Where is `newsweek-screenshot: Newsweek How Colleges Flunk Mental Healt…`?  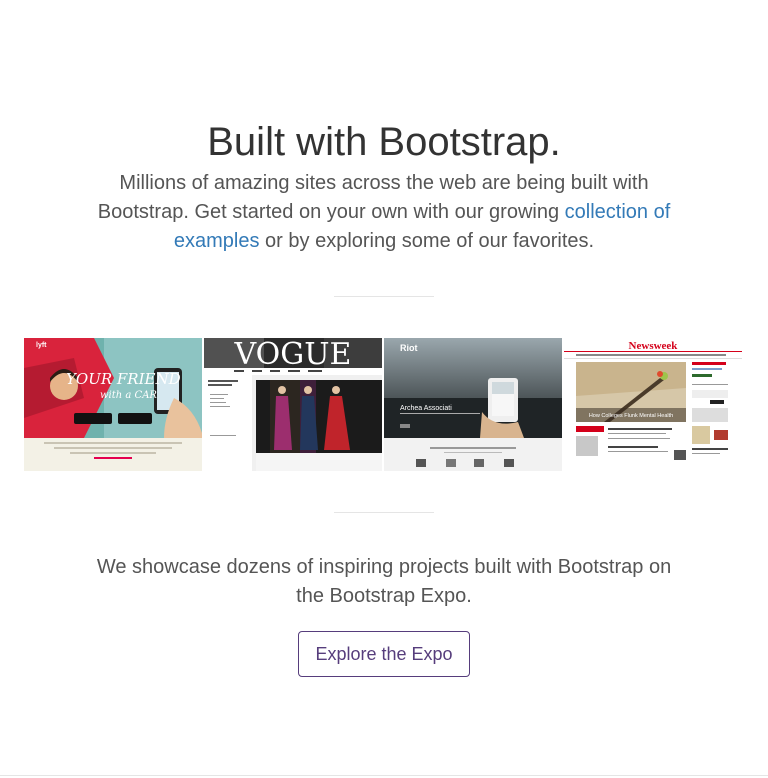
newsweek-screenshot: Newsweek How Colleges Flunk Mental Healt… is located at coordinates (653, 404).